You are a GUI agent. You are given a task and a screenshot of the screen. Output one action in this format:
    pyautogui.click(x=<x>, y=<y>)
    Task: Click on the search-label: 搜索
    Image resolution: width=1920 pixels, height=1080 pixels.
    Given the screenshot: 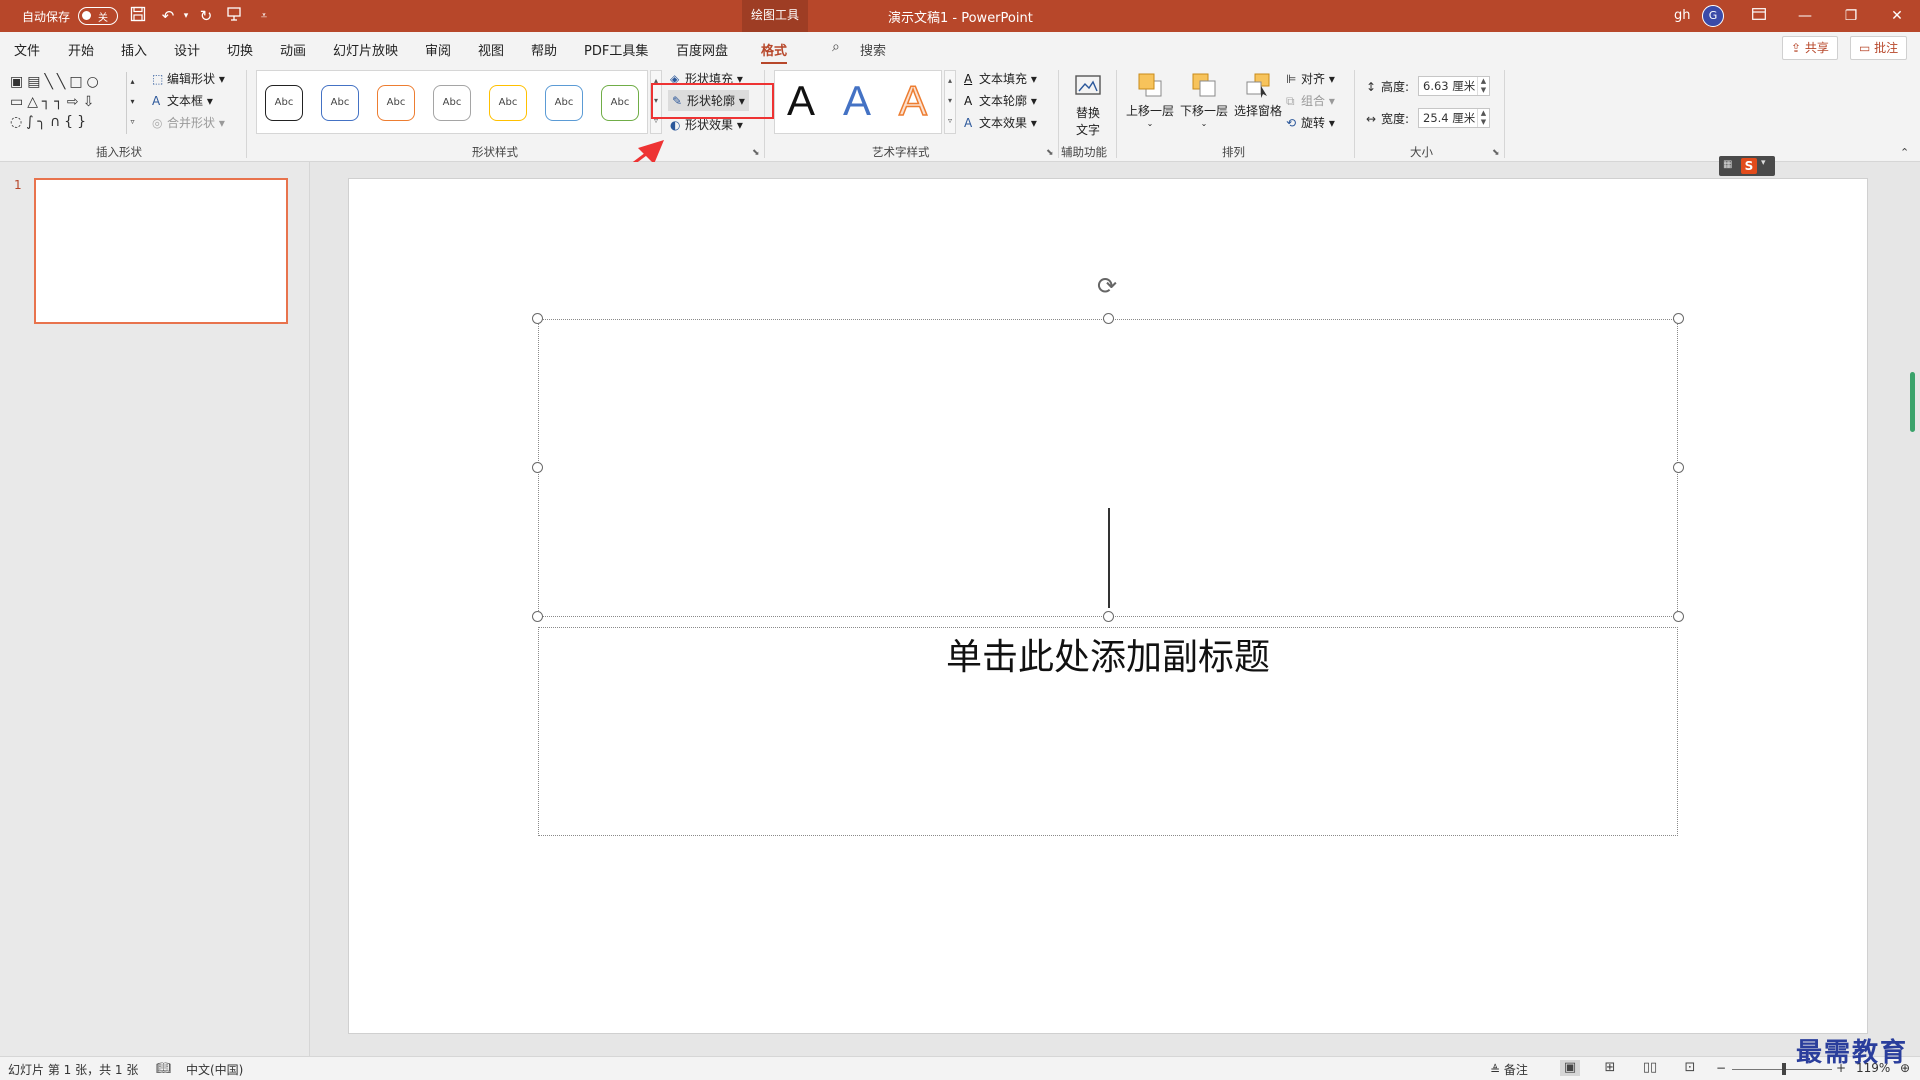 What is the action you would take?
    pyautogui.click(x=873, y=49)
    